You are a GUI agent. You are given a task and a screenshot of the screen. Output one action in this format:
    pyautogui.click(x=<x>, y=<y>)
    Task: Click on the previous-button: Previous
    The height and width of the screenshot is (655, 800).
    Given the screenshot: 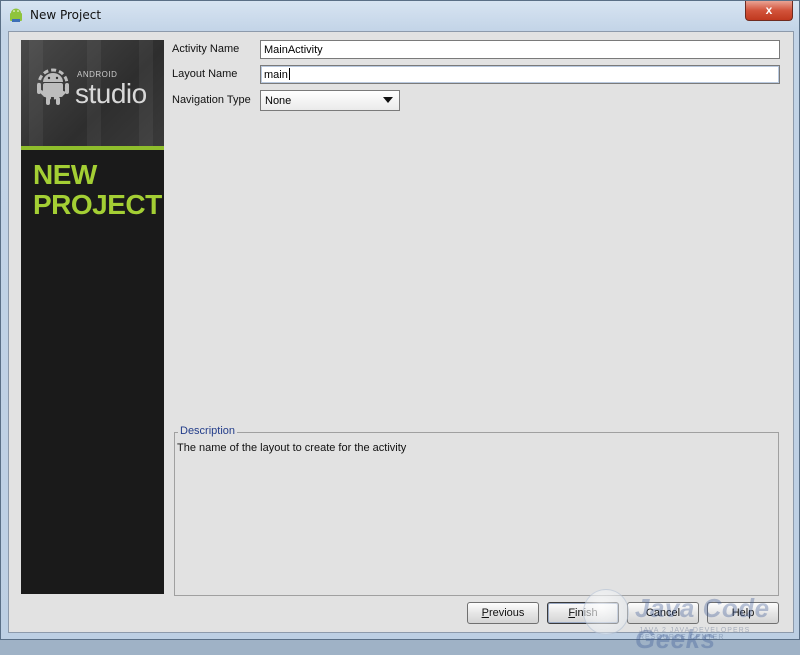 What is the action you would take?
    pyautogui.click(x=503, y=613)
    